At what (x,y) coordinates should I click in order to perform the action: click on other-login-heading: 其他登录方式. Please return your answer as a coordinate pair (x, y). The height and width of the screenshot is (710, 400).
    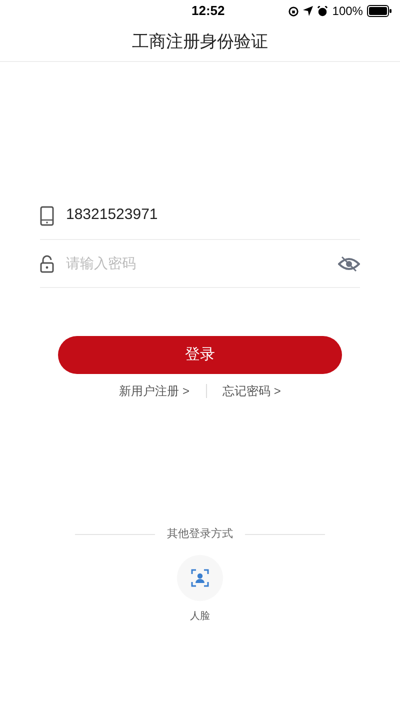
    Looking at the image, I should click on (200, 534).